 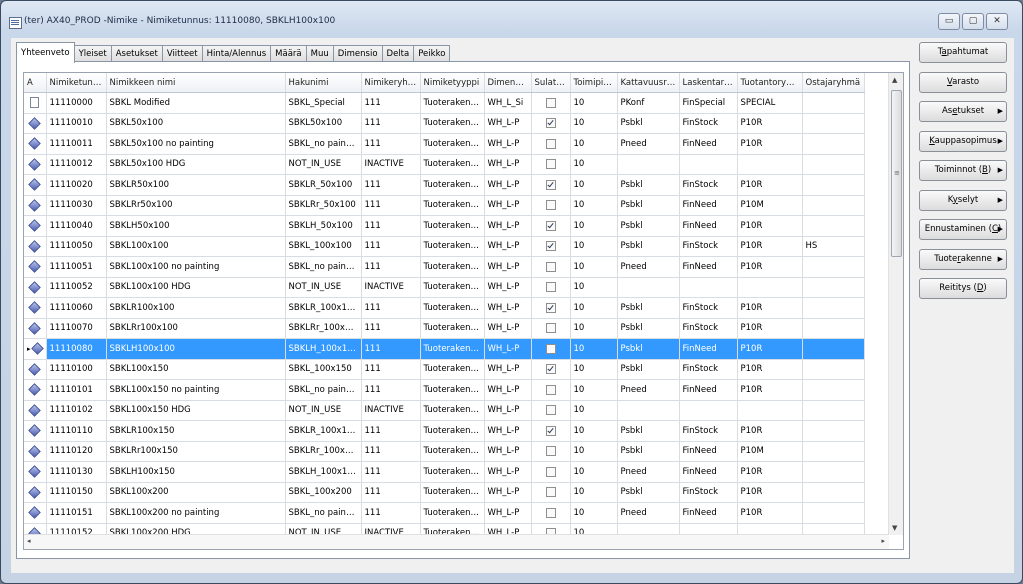 I want to click on side-button-tuoterakenne: Tuoterakenne ▶, so click(x=963, y=259).